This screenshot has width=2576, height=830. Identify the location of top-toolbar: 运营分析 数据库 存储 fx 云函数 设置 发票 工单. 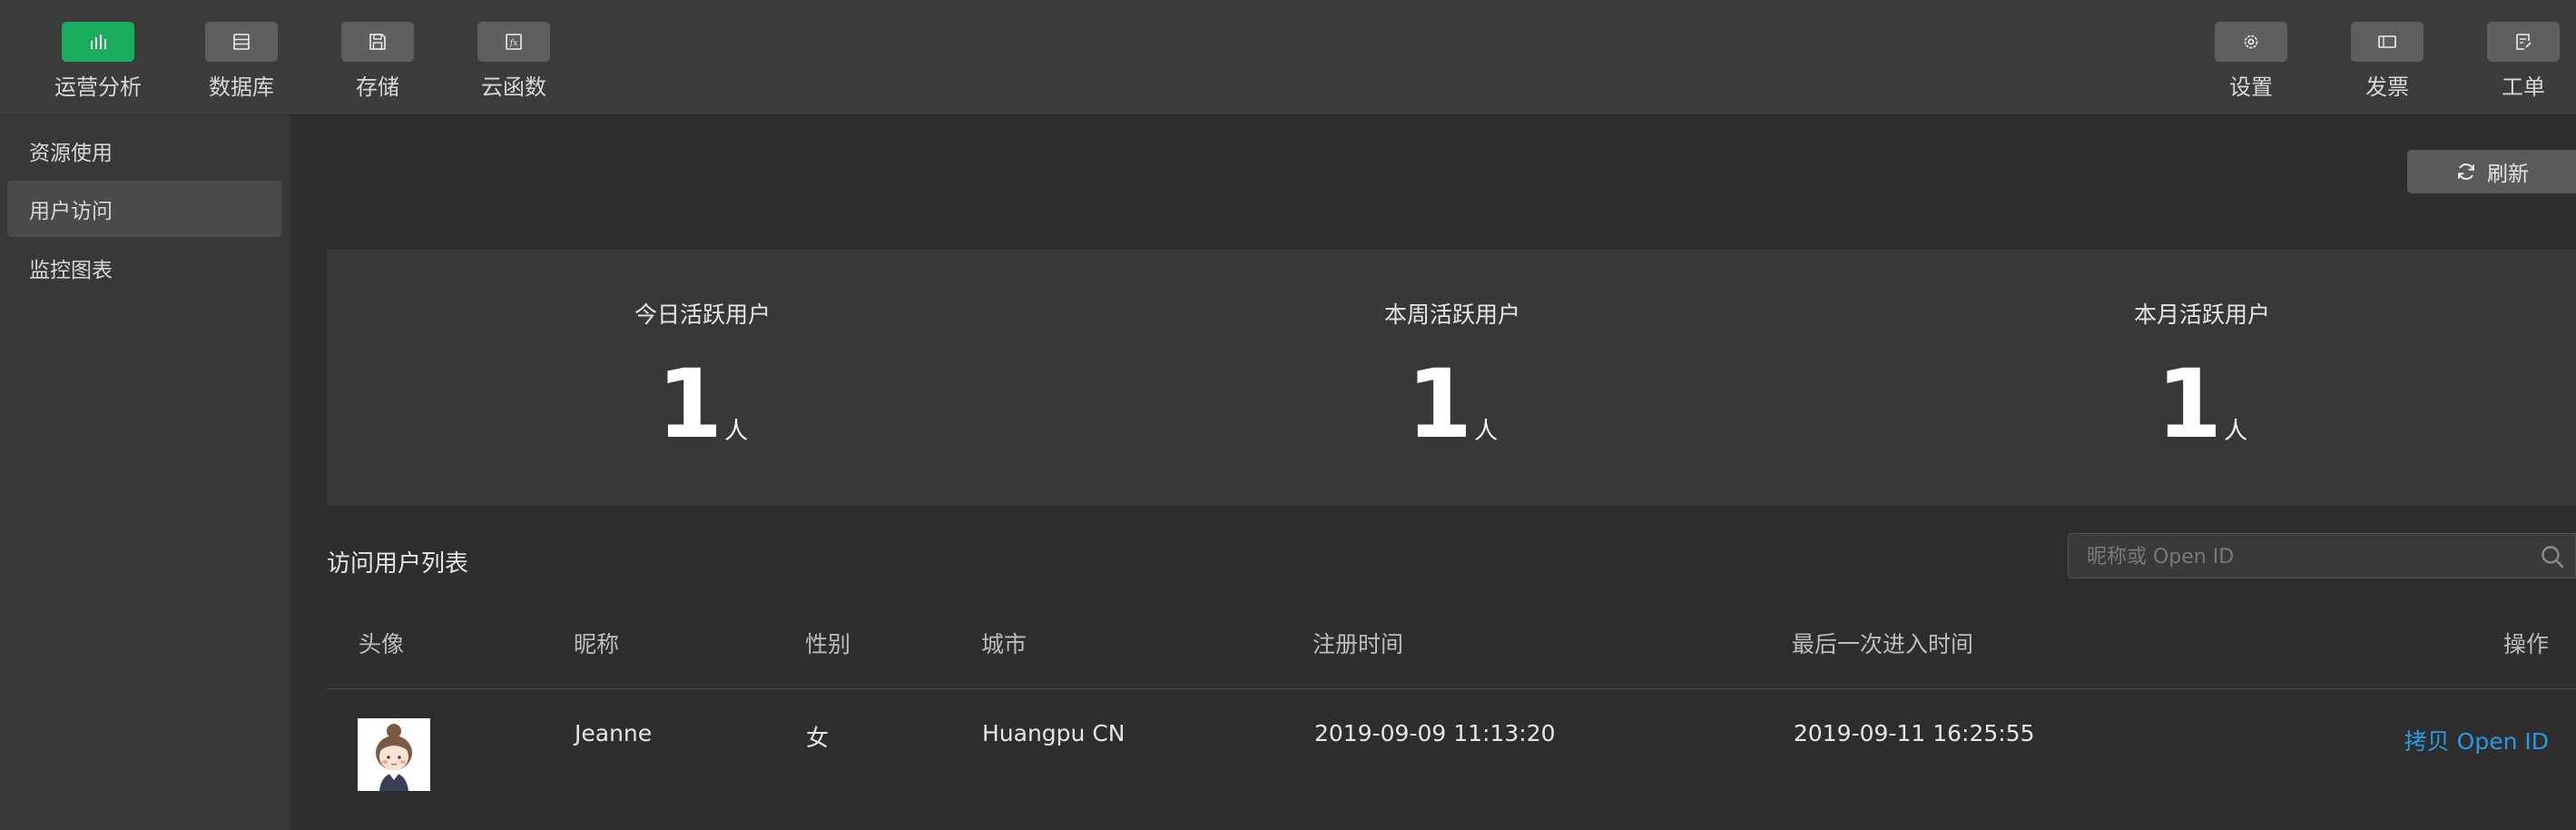
(1288, 58).